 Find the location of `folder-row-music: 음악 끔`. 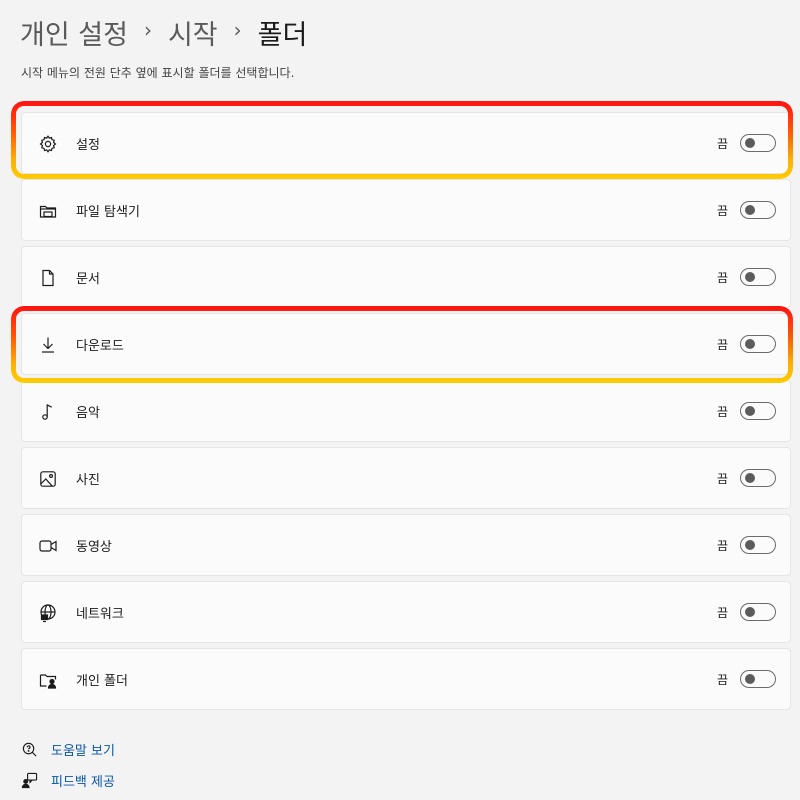

folder-row-music: 음악 끔 is located at coordinates (406, 411).